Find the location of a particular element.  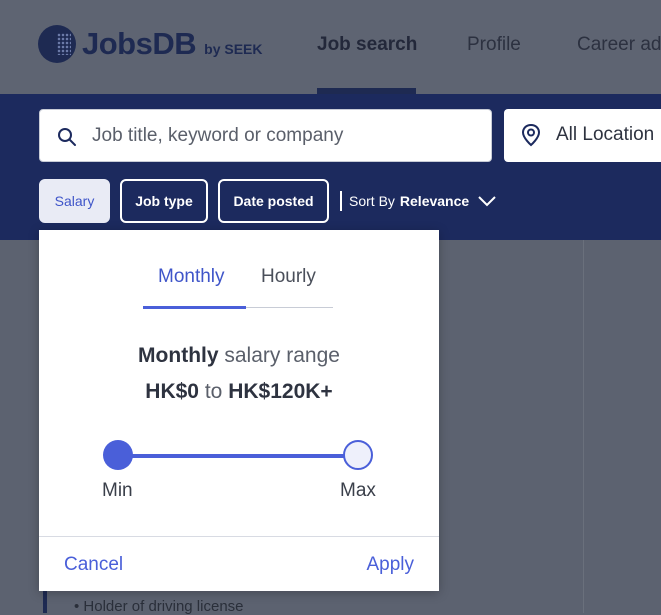

salary-slider-min-handle is located at coordinates (118, 455).